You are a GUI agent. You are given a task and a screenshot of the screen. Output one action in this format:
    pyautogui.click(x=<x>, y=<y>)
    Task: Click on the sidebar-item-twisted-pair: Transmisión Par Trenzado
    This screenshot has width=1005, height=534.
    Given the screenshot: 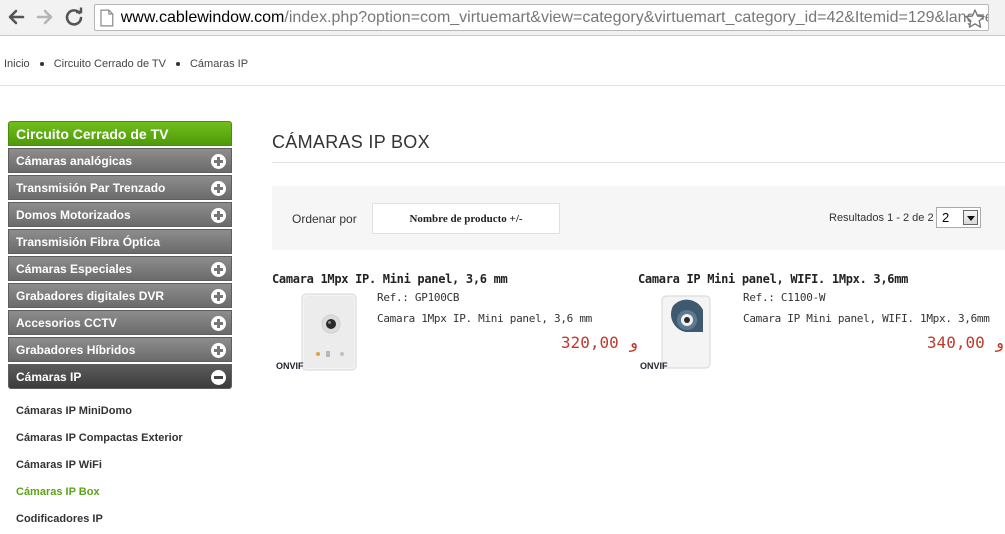 What is the action you would take?
    pyautogui.click(x=120, y=187)
    